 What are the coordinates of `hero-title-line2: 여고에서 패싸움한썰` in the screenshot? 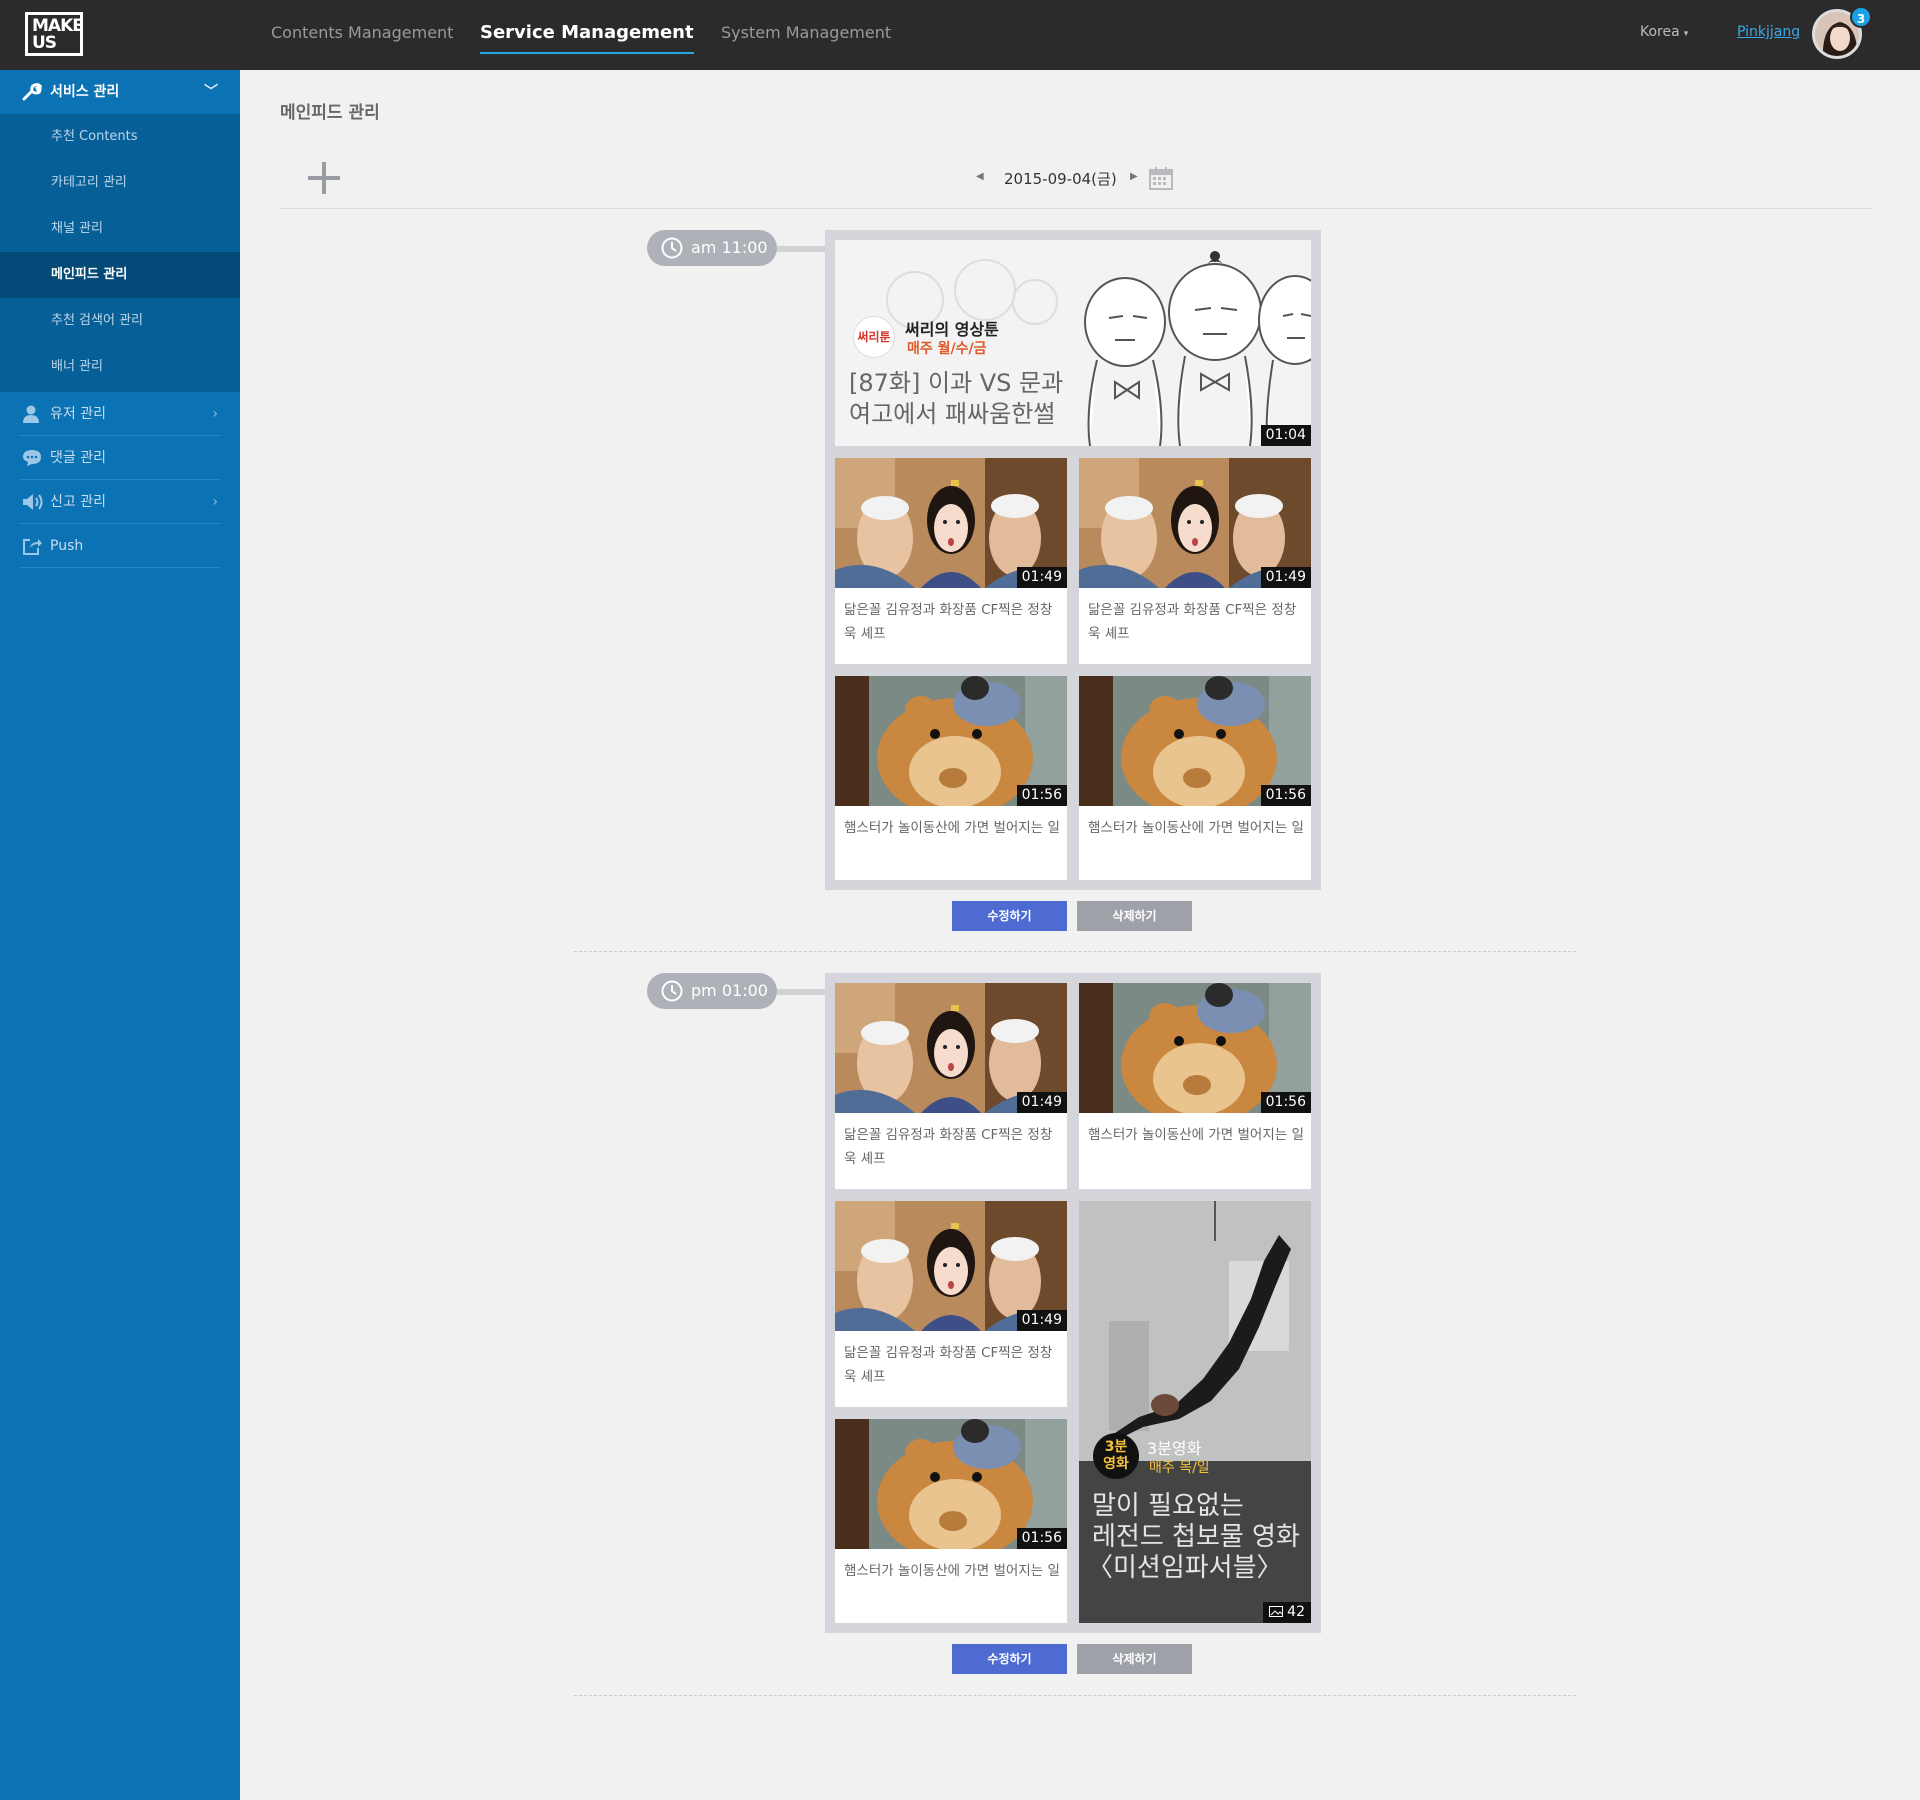 It's located at (952, 414).